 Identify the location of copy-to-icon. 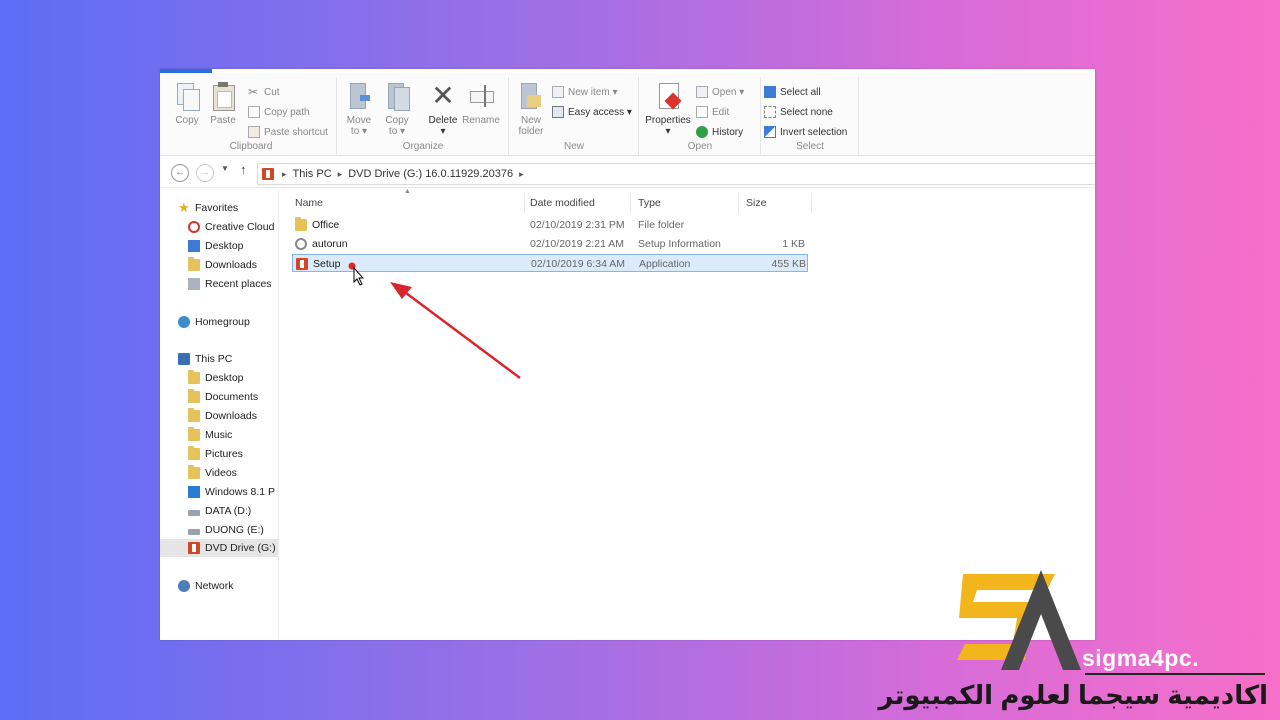
(397, 96).